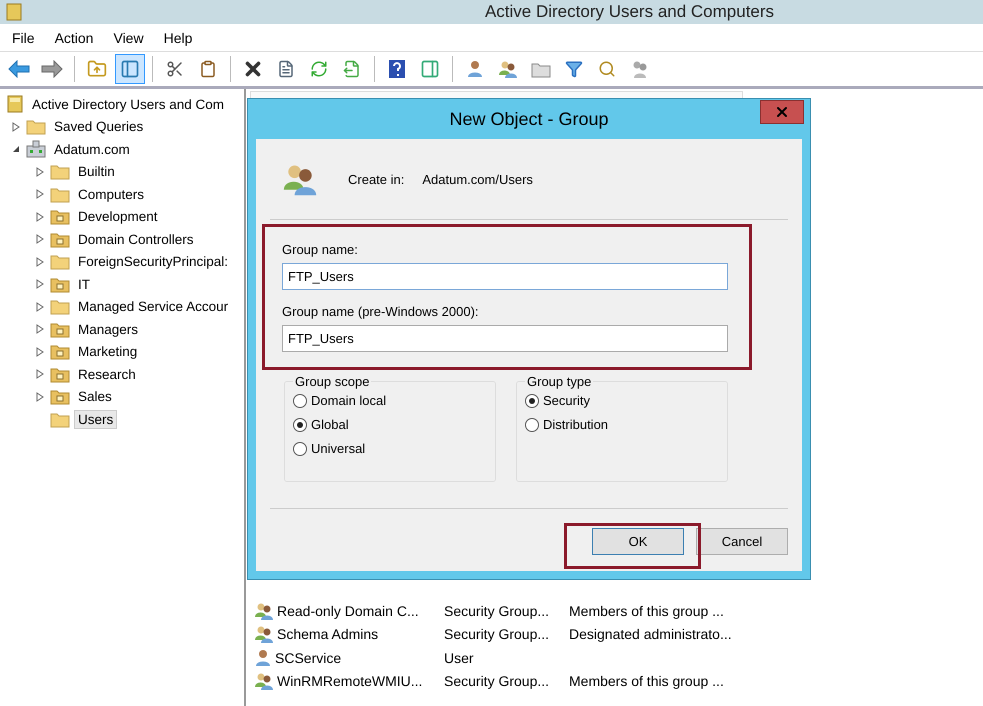  Describe the element at coordinates (108, 352) in the screenshot. I see `tree-item: Marketing` at that location.